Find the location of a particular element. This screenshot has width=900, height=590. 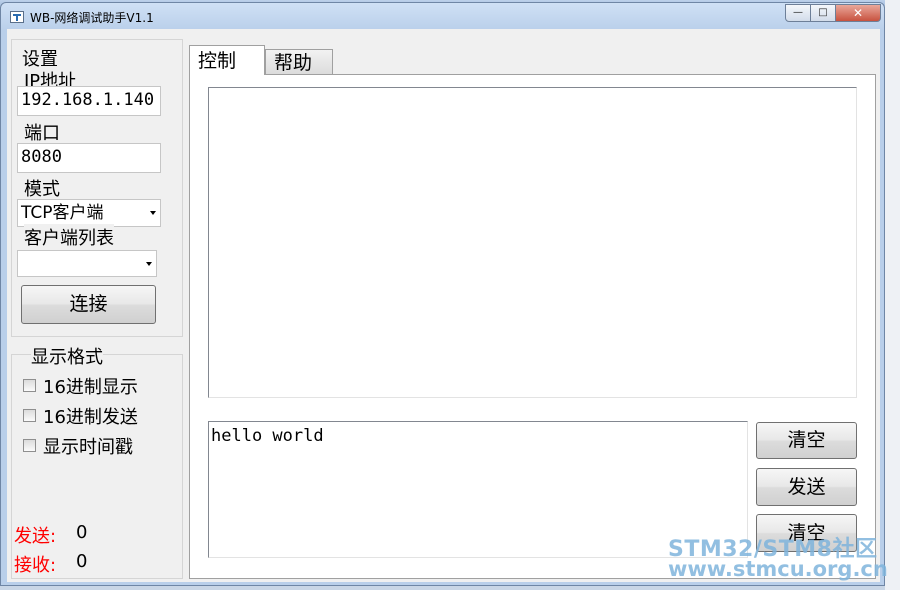

timestamp-checkbox is located at coordinates (29, 445).